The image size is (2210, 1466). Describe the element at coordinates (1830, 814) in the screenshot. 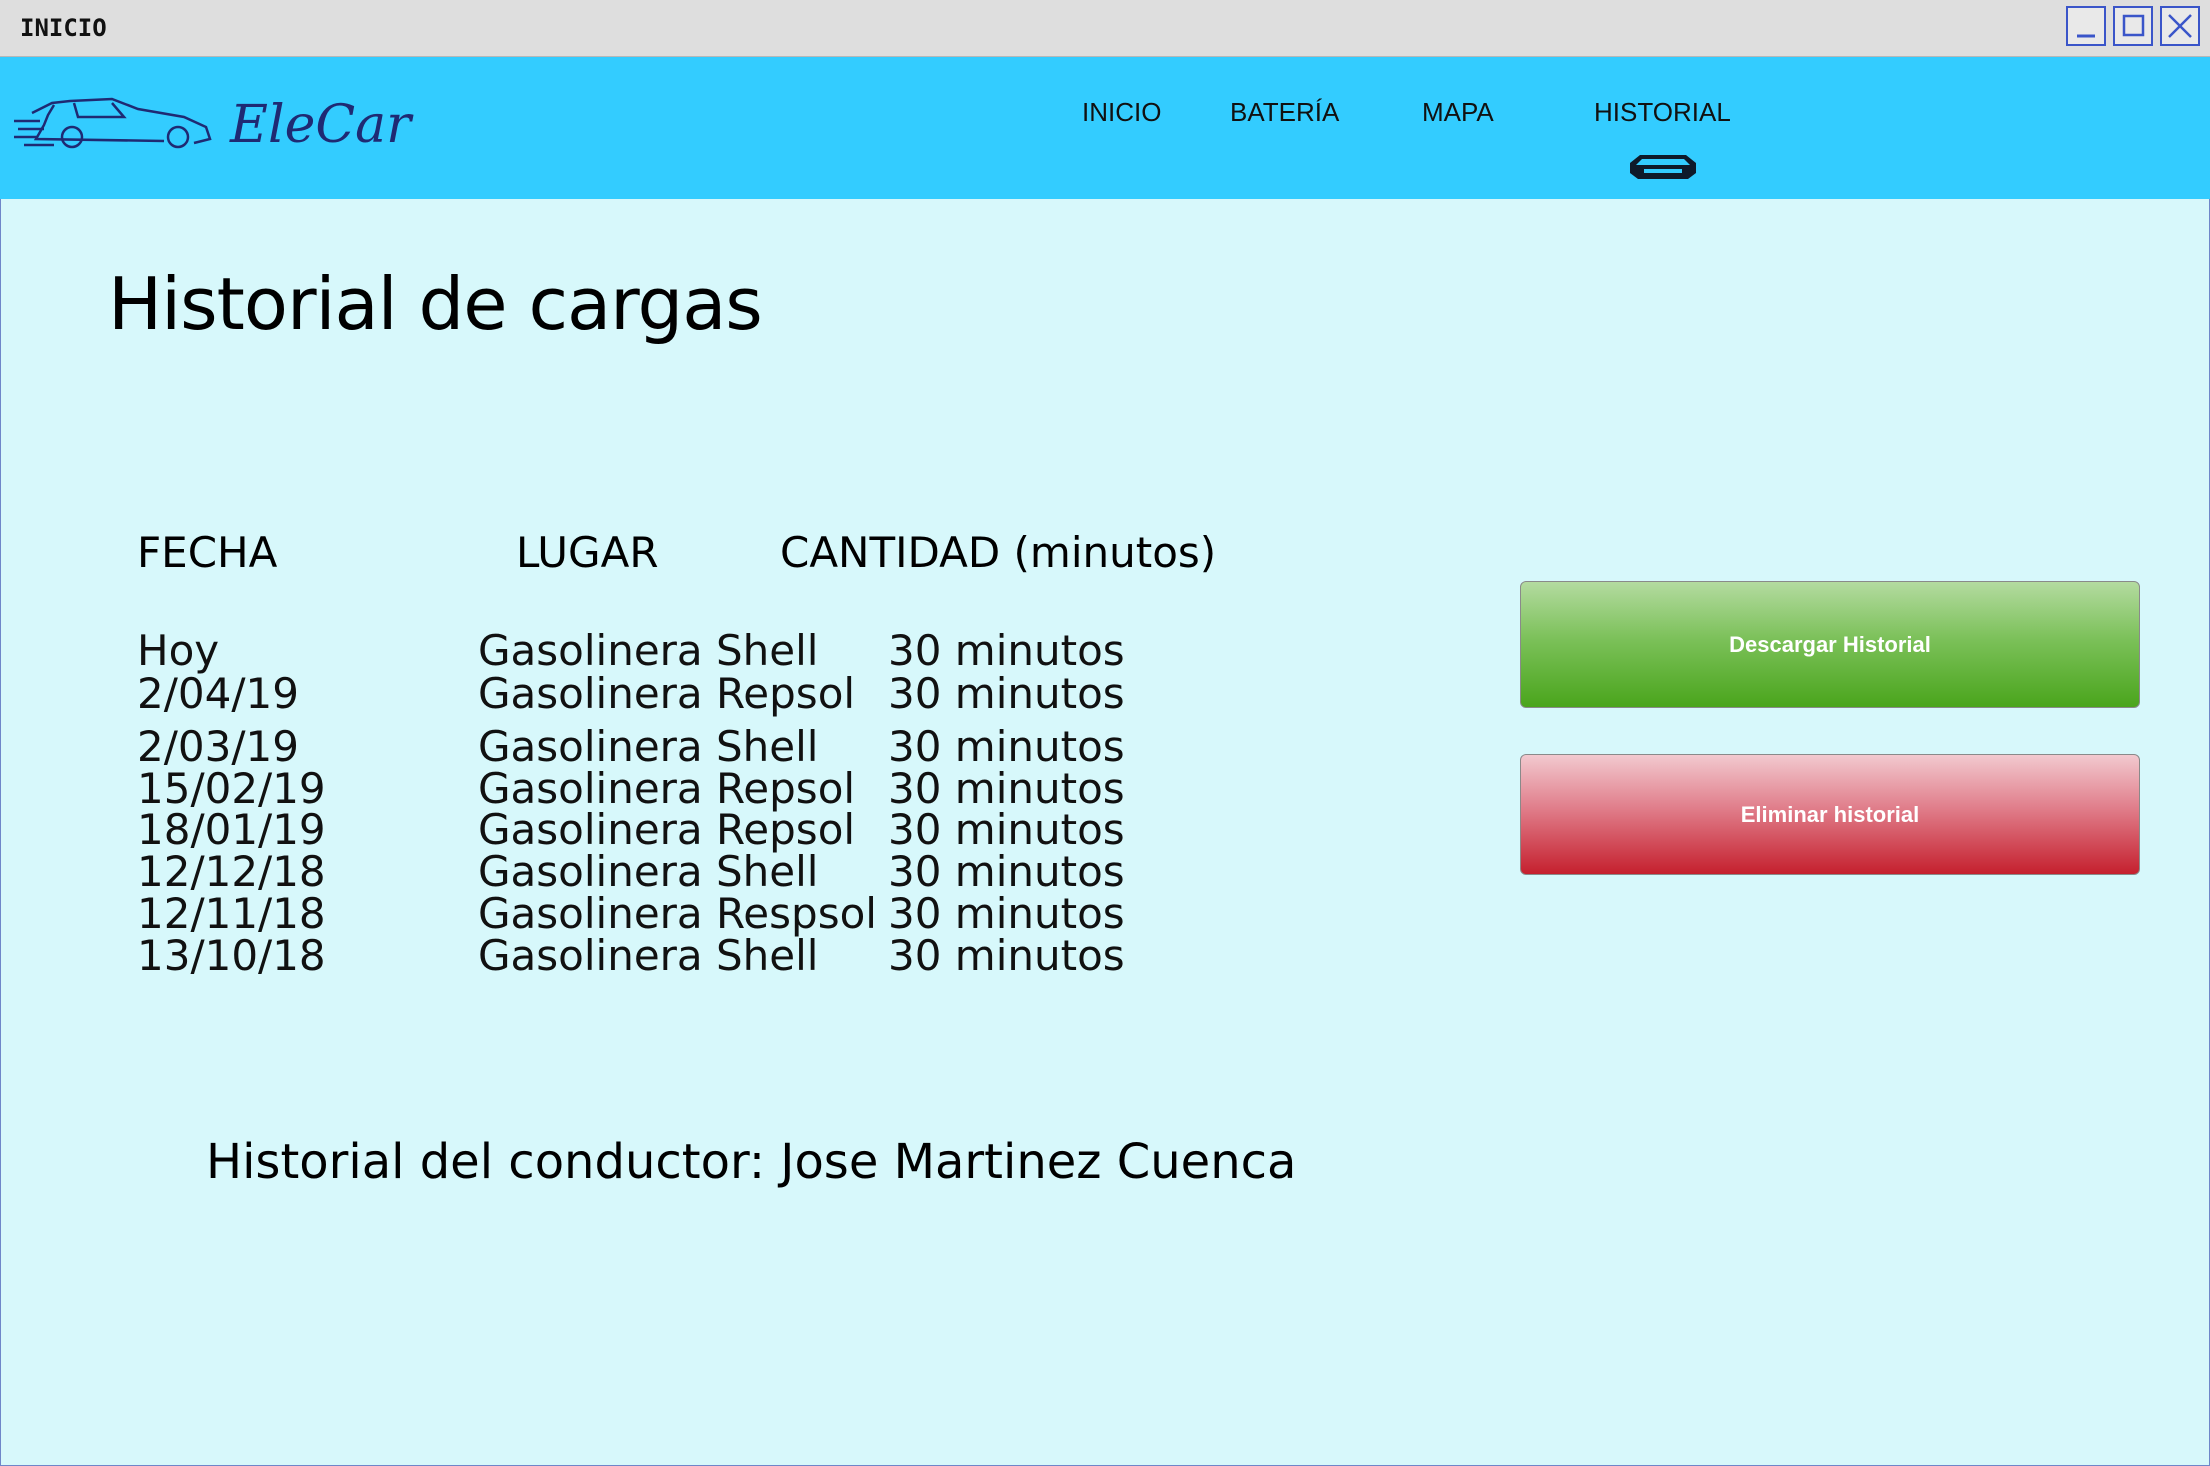

I see `delete-history-button: Eliminar historial` at that location.